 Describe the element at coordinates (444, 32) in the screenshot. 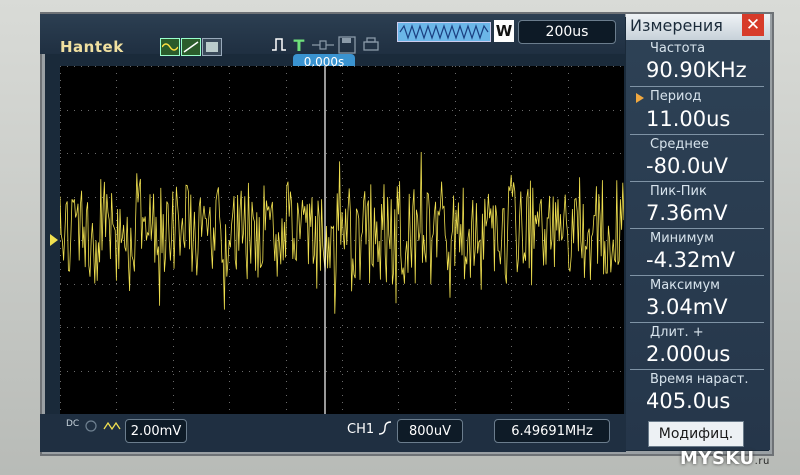

I see `record-overview-strip` at that location.